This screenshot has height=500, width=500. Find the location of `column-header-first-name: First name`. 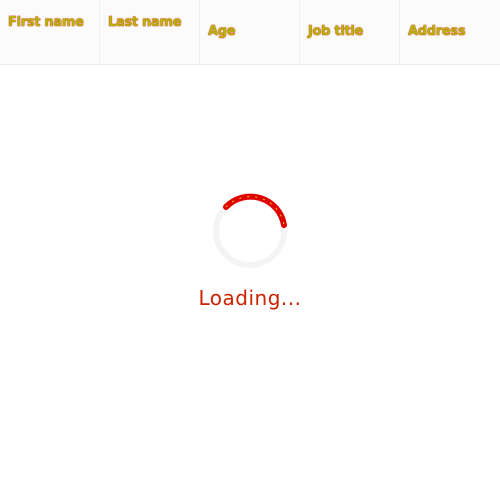

column-header-first-name: First name is located at coordinates (50, 32).